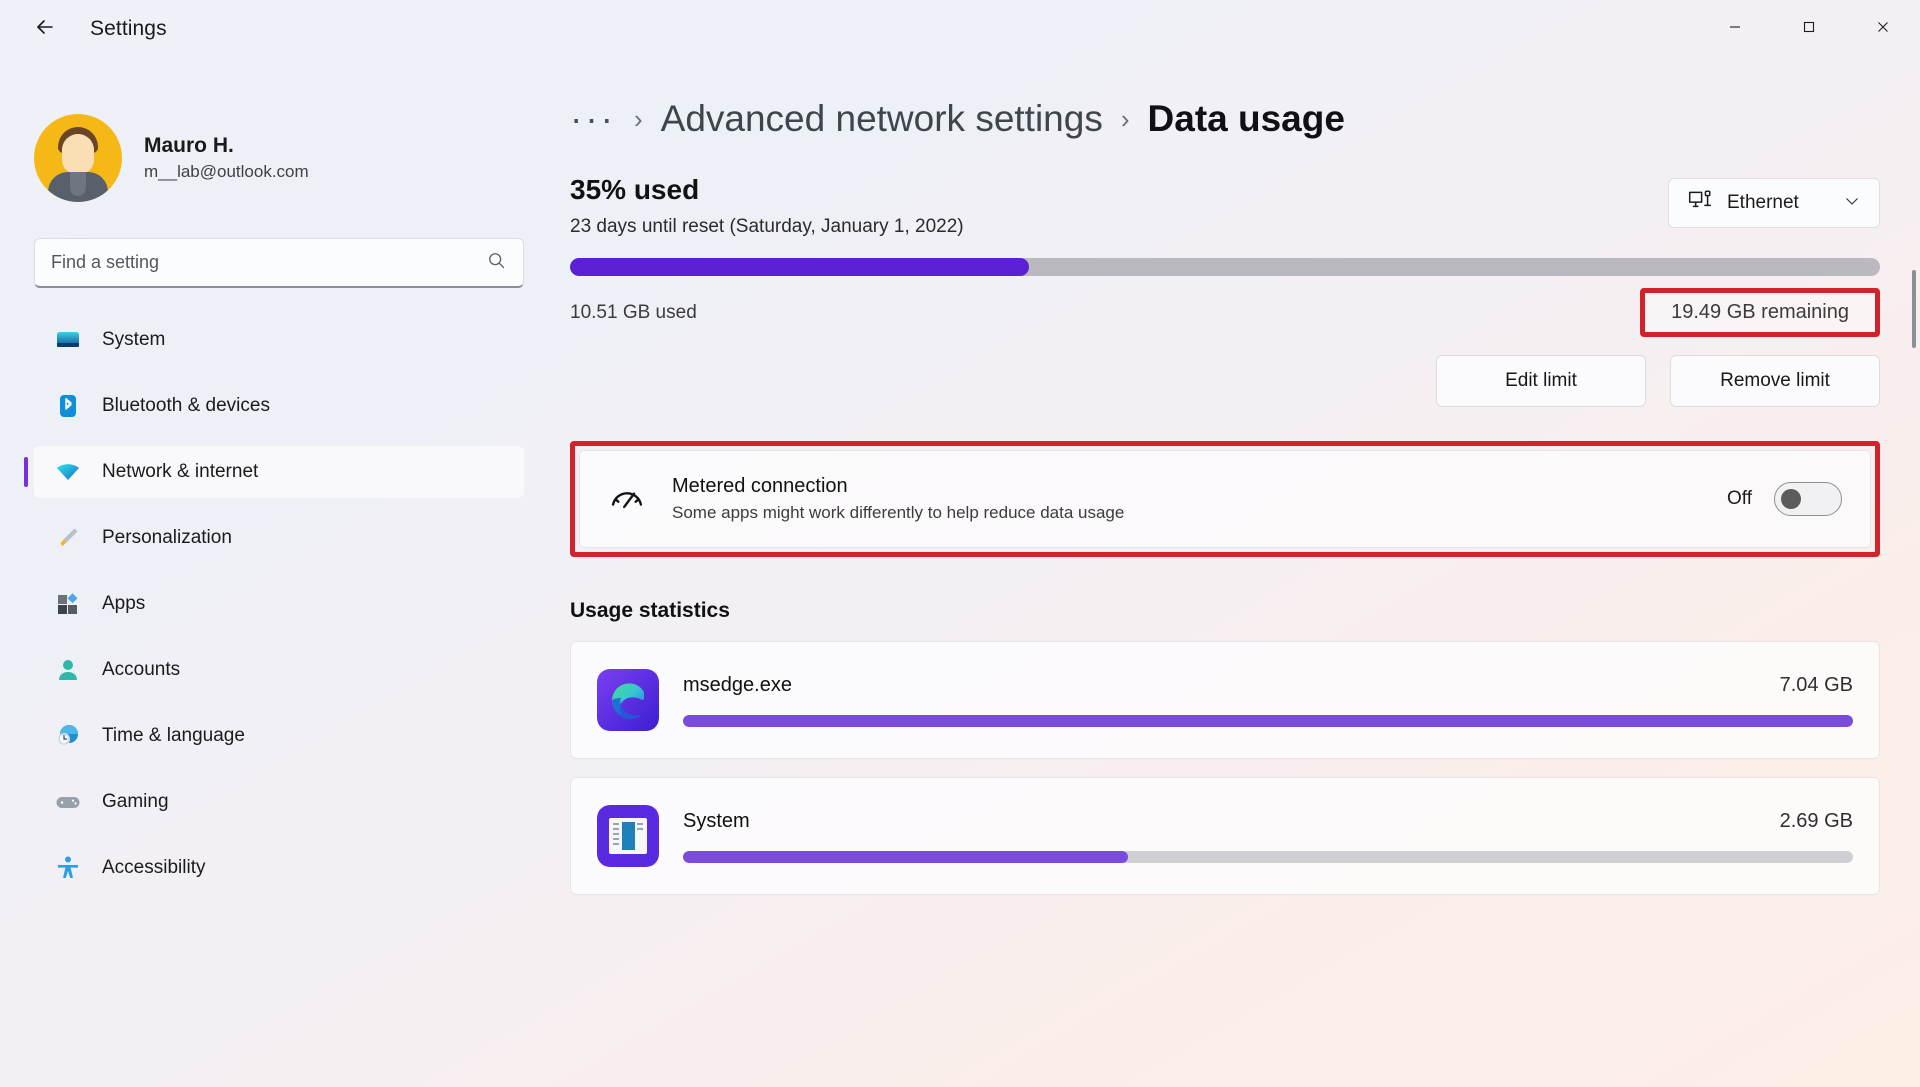 This screenshot has width=1920, height=1087. I want to click on edge-icon, so click(628, 700).